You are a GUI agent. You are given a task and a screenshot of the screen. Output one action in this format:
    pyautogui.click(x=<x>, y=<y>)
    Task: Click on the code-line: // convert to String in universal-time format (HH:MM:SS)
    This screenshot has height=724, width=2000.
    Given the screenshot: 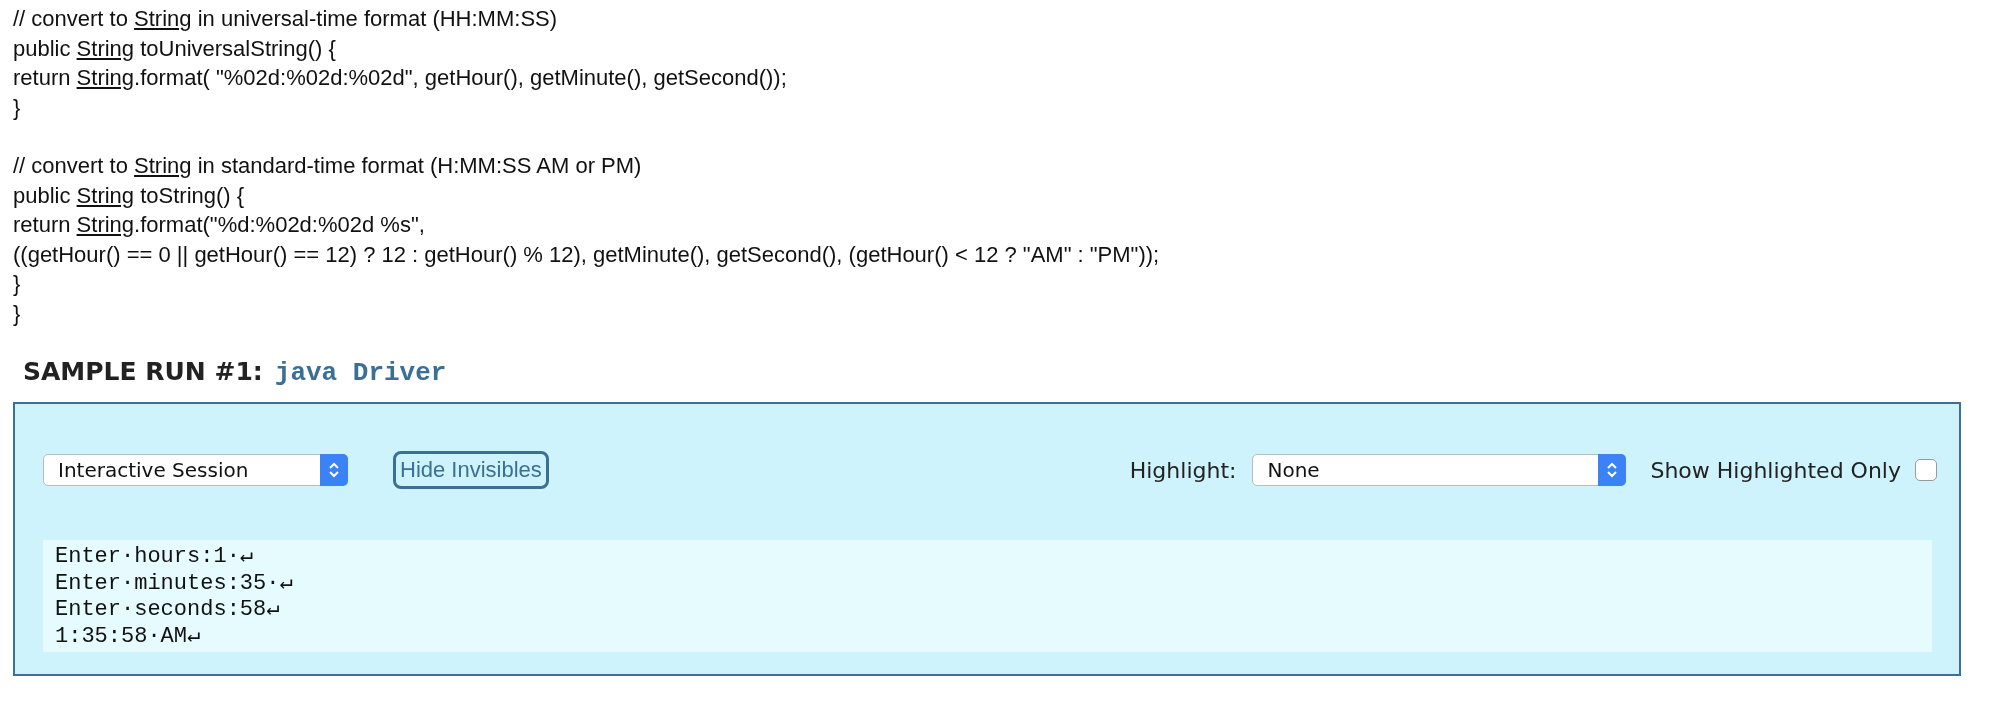 What is the action you would take?
    pyautogui.click(x=286, y=19)
    